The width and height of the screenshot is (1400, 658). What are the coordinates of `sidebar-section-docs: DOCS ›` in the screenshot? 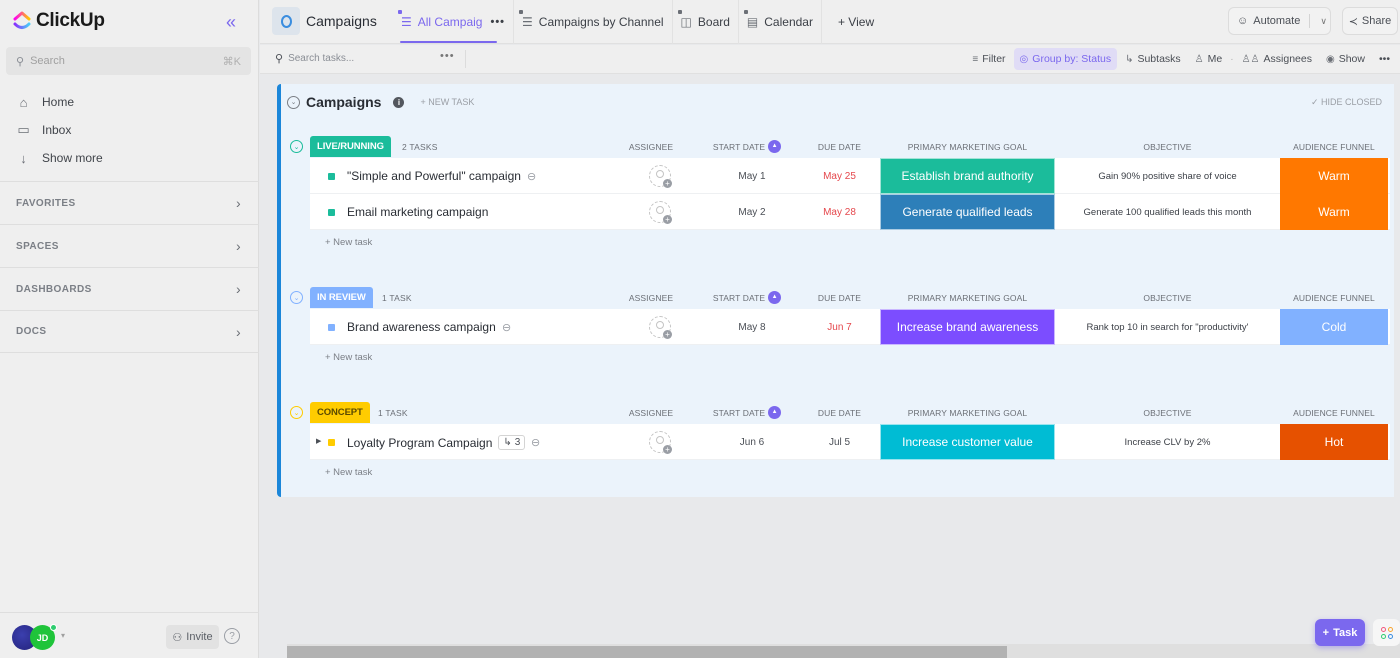 It's located at (129, 331).